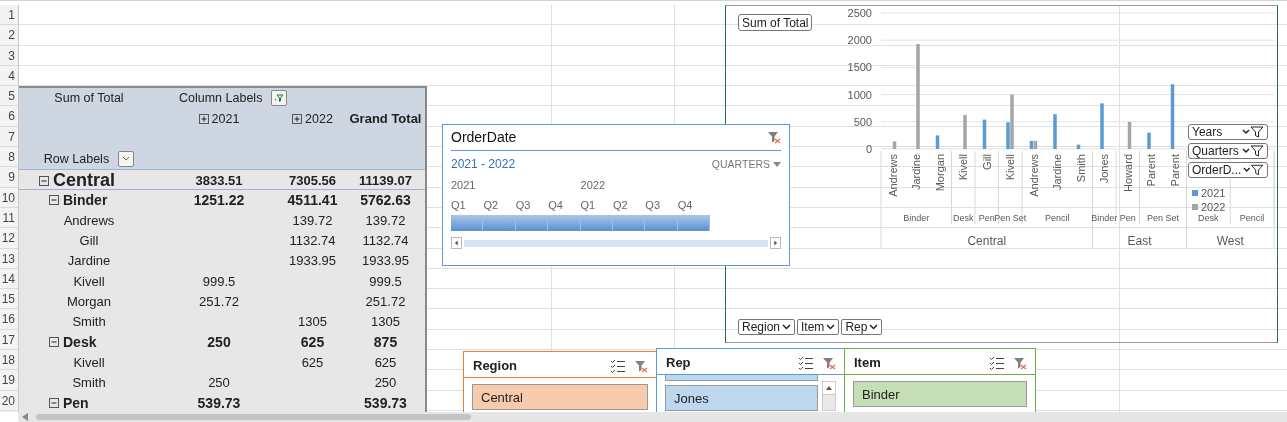 The height and width of the screenshot is (422, 1287). What do you see at coordinates (9, 218) in the screenshot?
I see `row-number: 11` at bounding box center [9, 218].